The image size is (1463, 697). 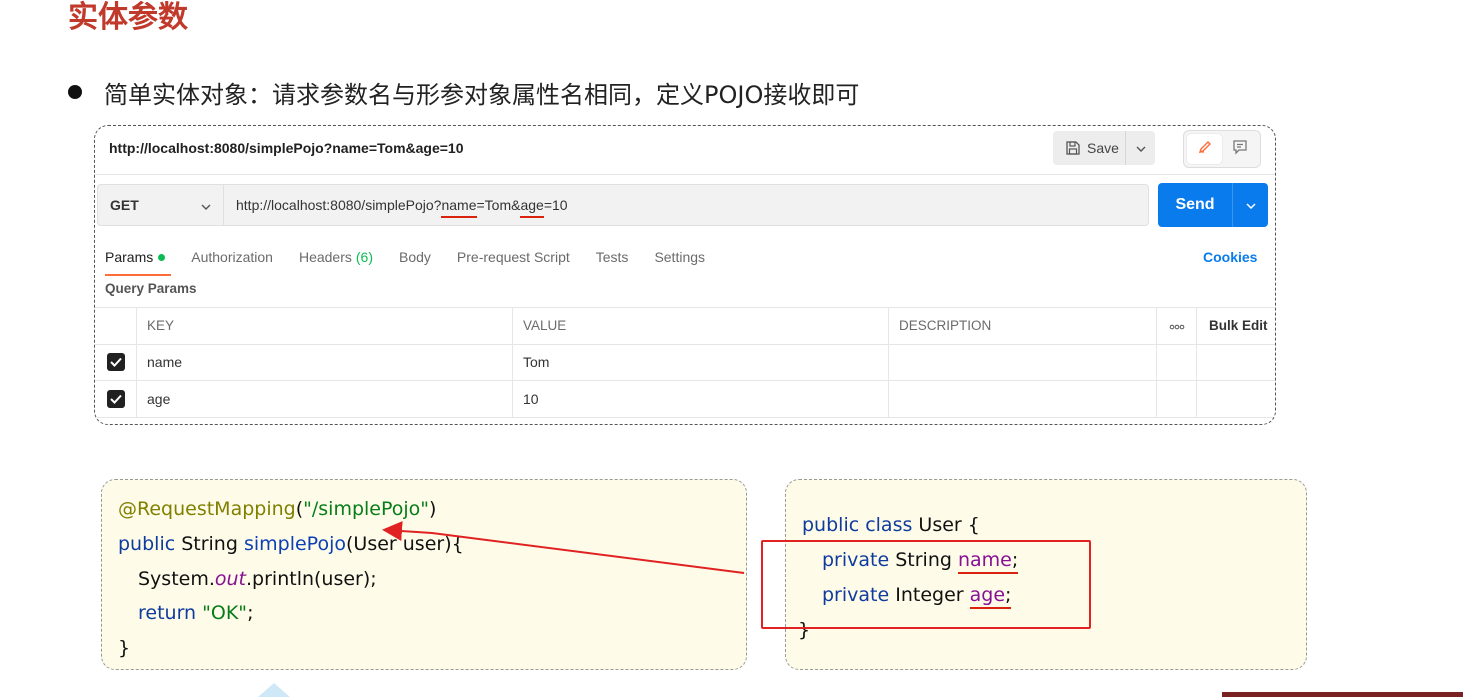 What do you see at coordinates (1023, 326) in the screenshot?
I see `column-header-description: DESCRIPTION` at bounding box center [1023, 326].